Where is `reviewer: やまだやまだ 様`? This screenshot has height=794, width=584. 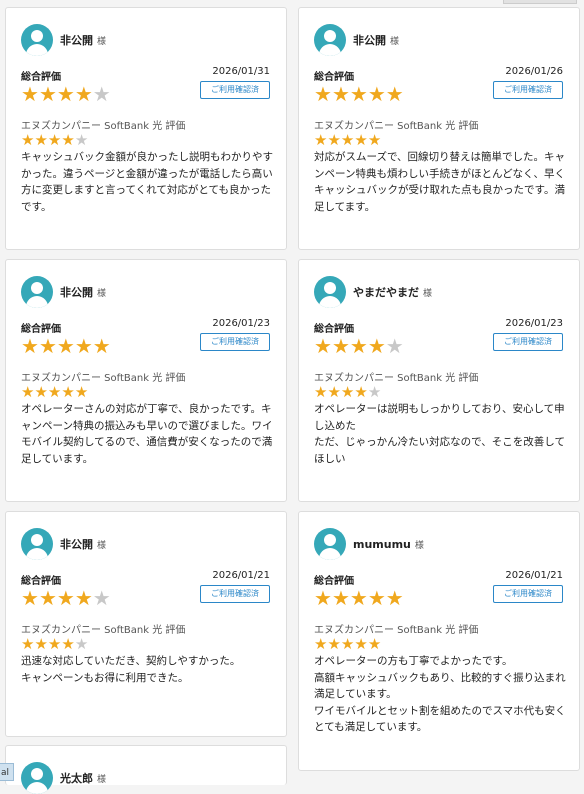
reviewer: やまだやまだ 様 is located at coordinates (373, 292).